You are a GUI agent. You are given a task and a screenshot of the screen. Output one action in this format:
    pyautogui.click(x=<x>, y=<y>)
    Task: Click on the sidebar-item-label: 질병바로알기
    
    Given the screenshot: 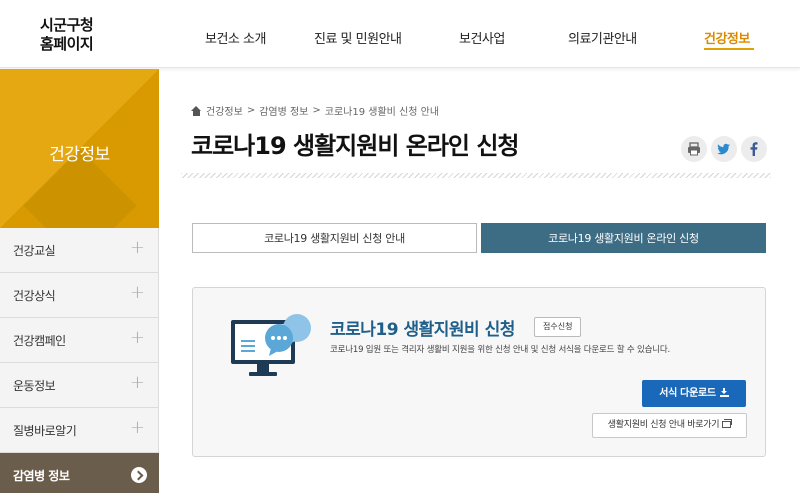 What is the action you would take?
    pyautogui.click(x=45, y=431)
    